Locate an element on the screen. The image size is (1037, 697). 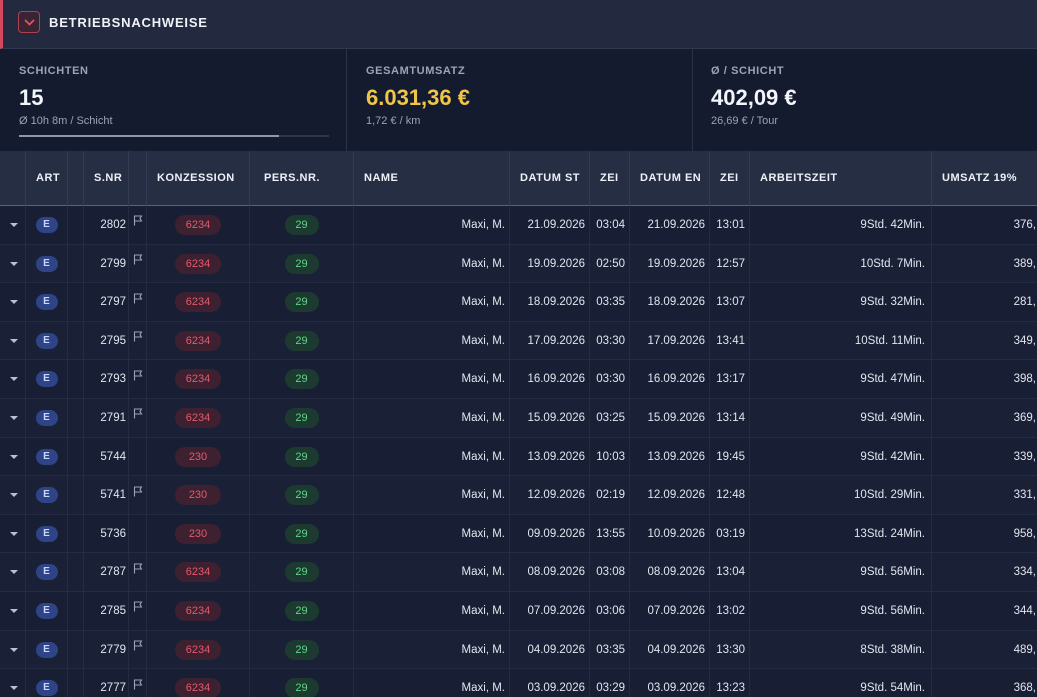
column-header-persnr: PERS.NR. is located at coordinates (302, 178).